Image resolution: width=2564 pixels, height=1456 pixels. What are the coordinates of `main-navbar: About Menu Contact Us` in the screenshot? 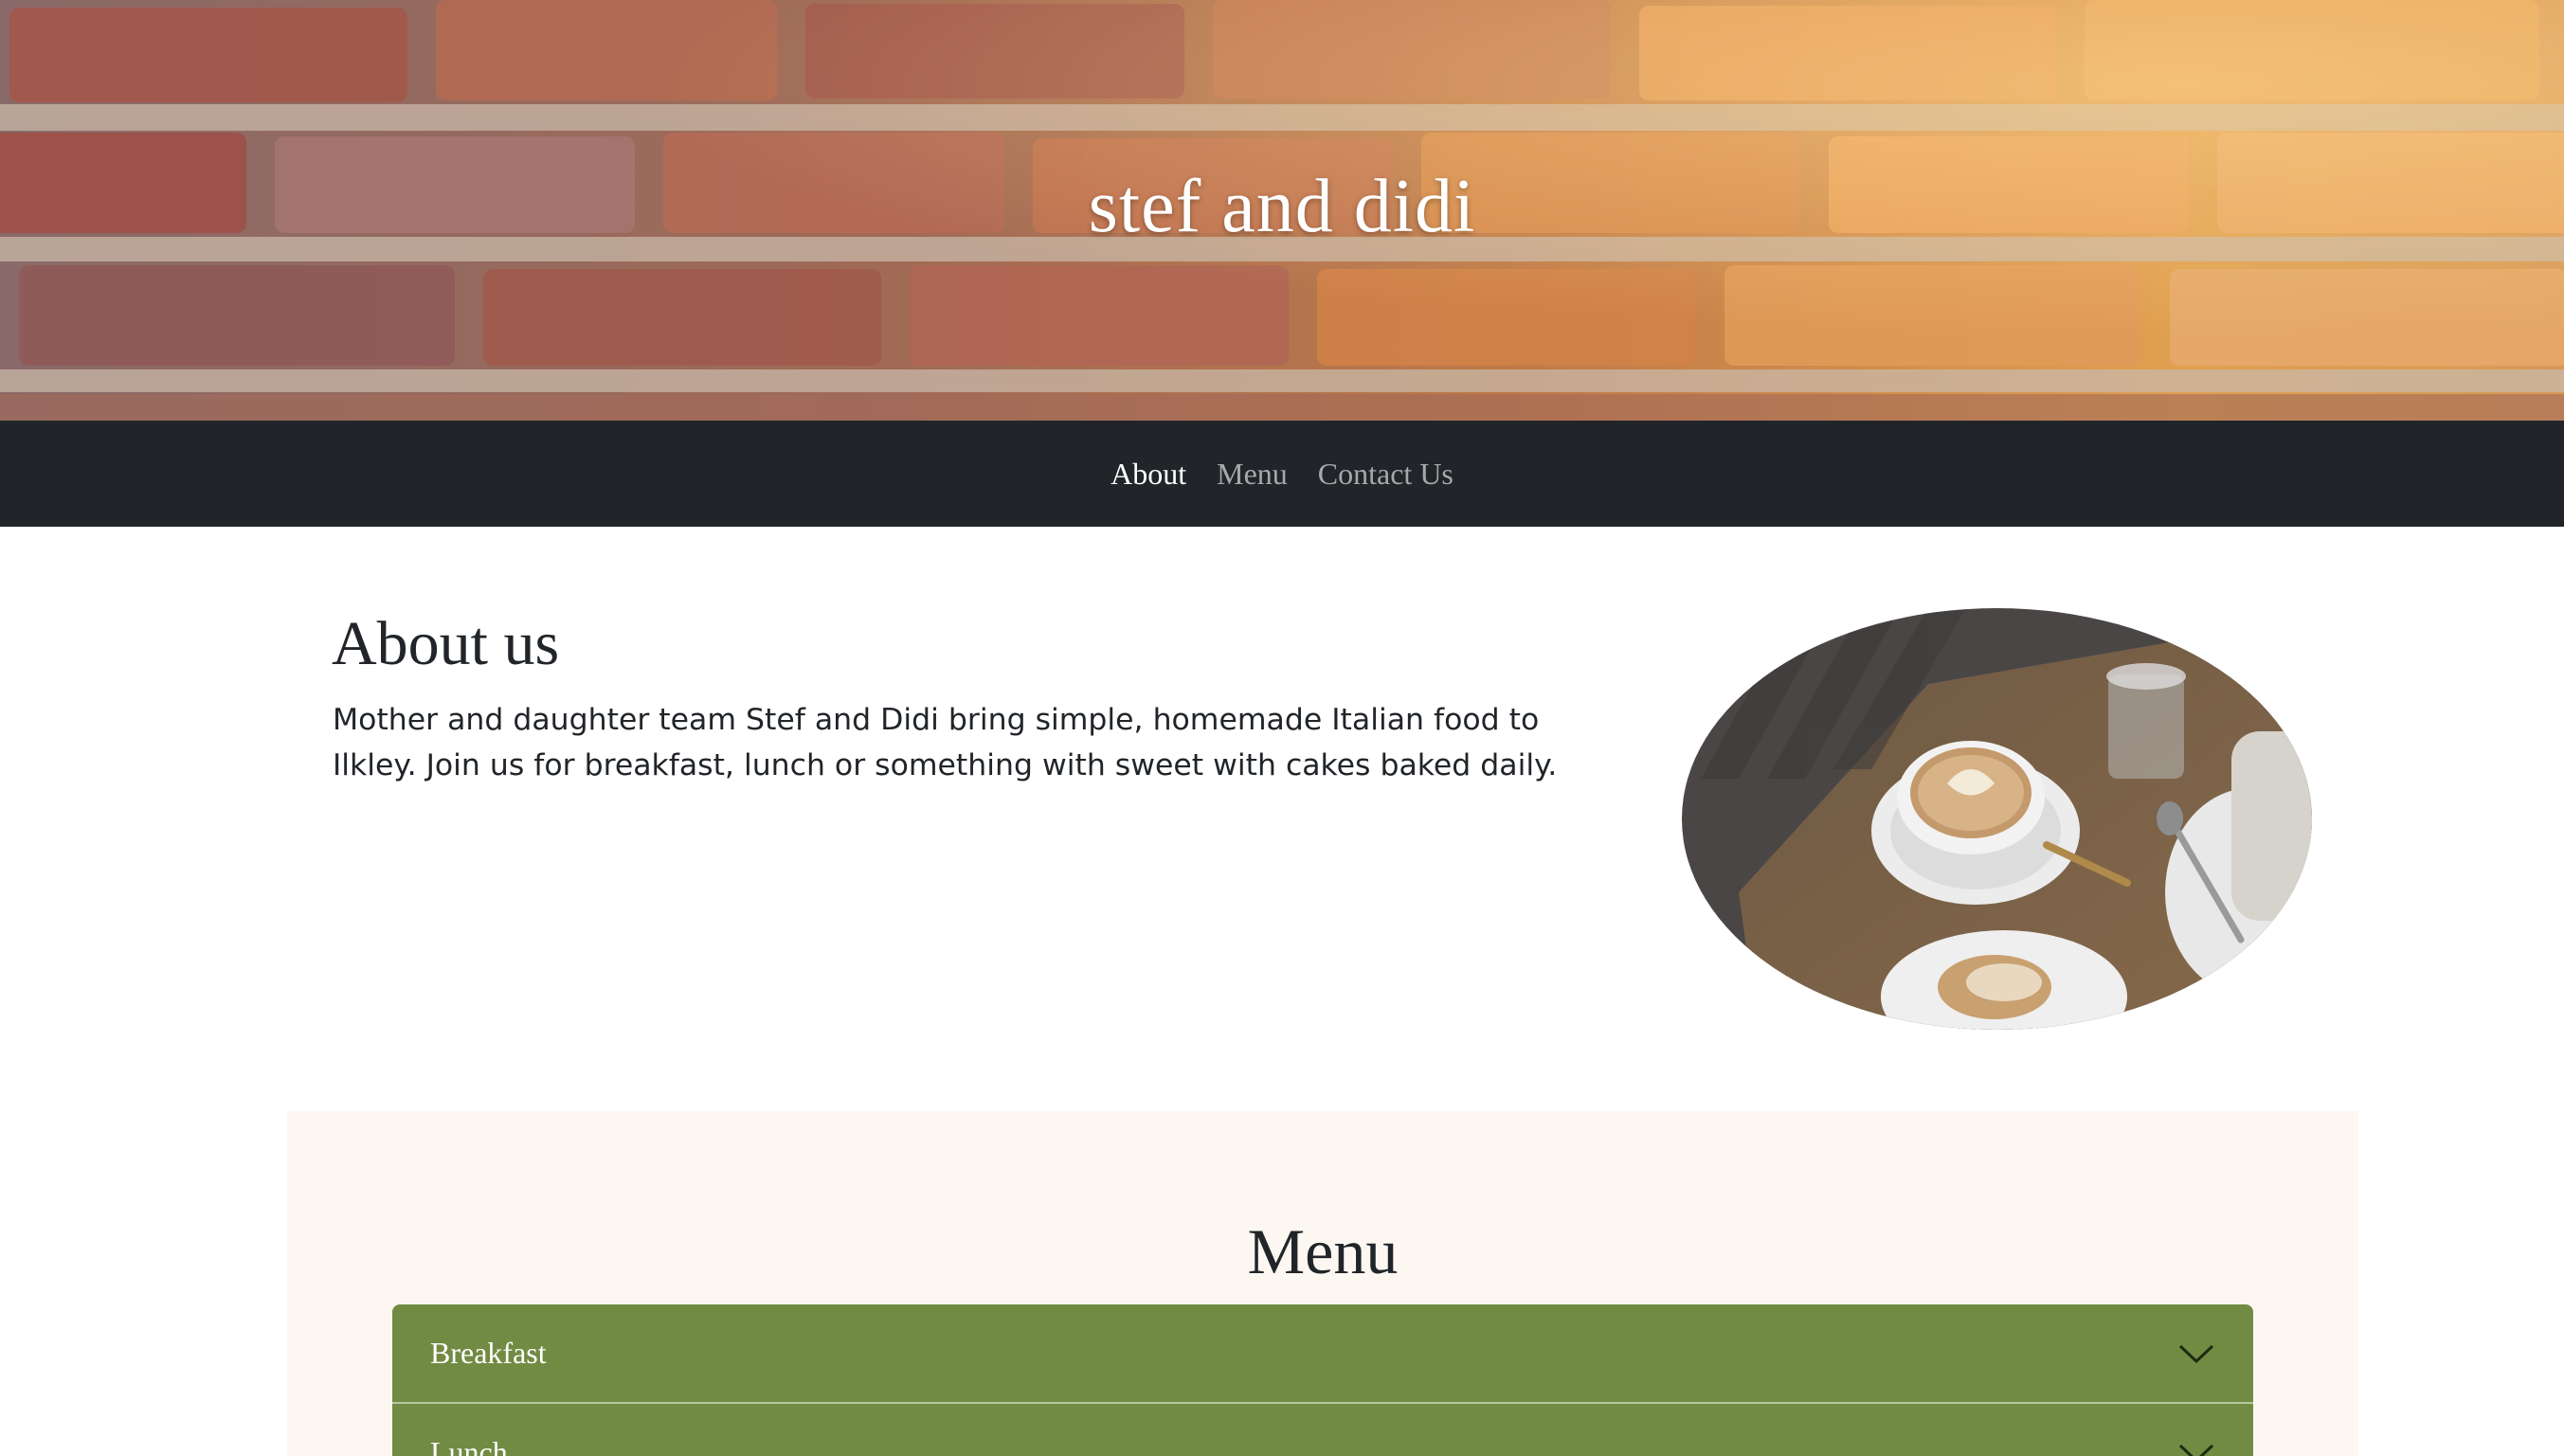 It's located at (1282, 474).